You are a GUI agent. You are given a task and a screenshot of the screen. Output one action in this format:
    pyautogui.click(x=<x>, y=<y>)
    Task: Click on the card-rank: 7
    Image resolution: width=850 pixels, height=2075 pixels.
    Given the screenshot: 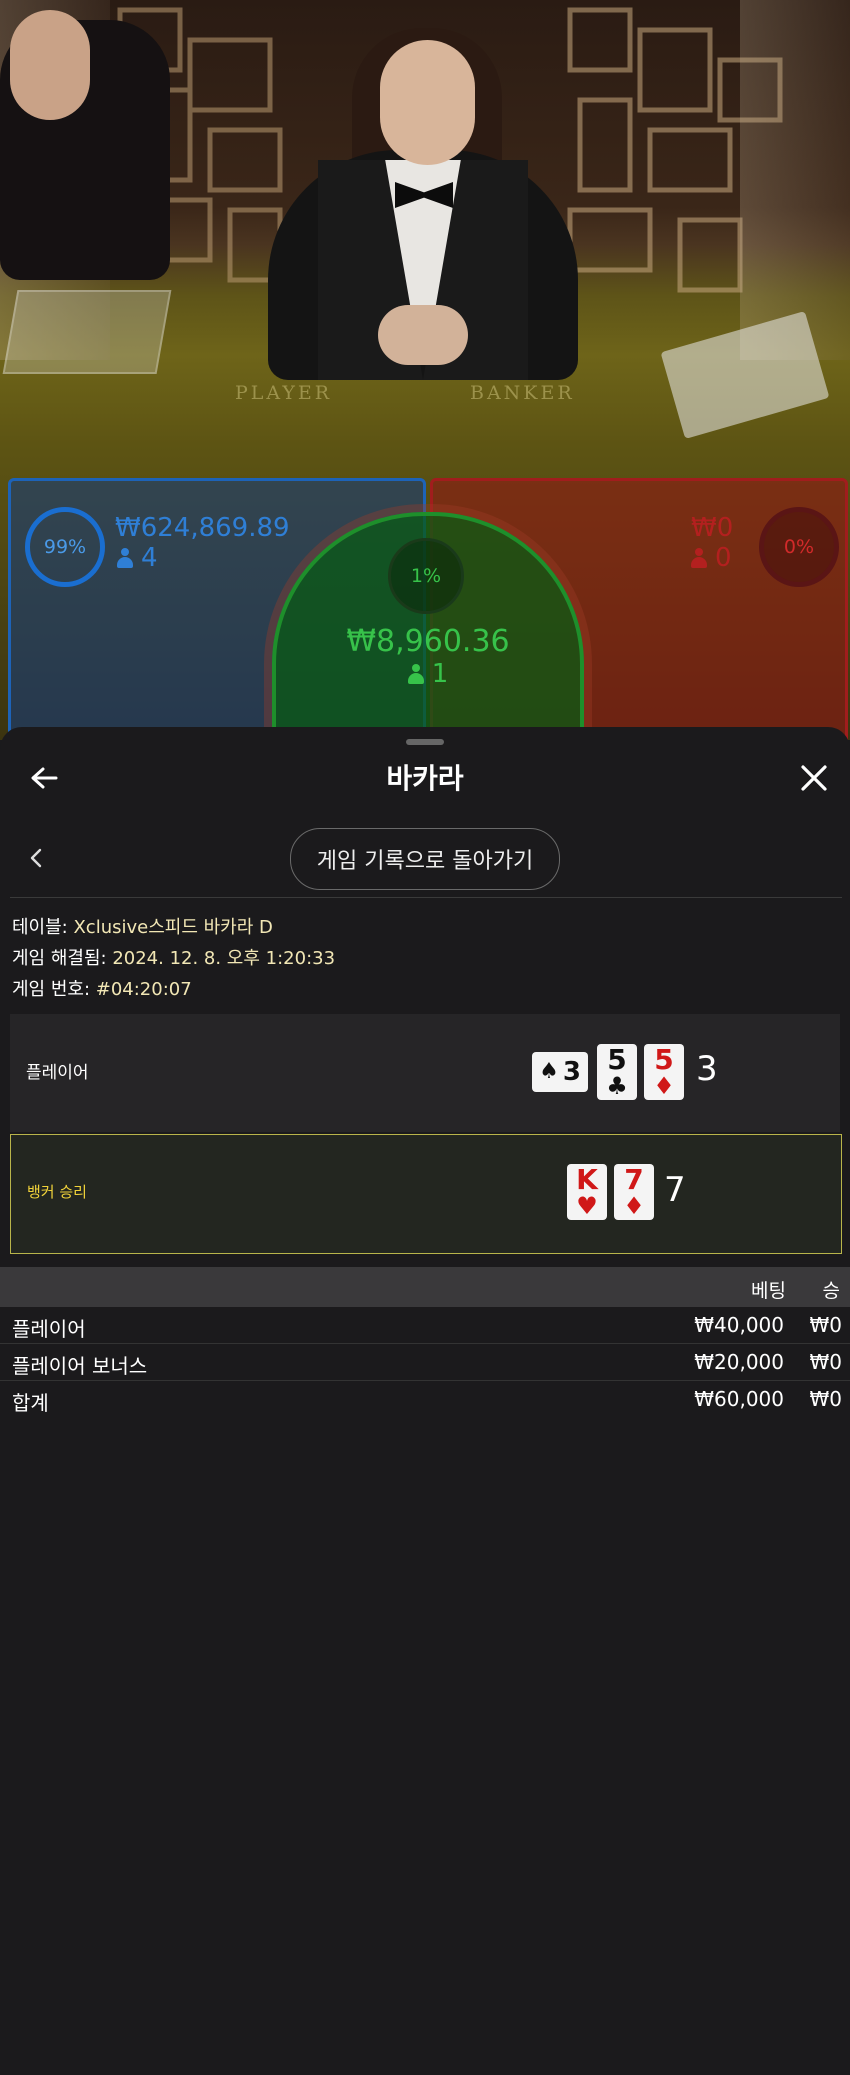 What is the action you would take?
    pyautogui.click(x=634, y=1179)
    